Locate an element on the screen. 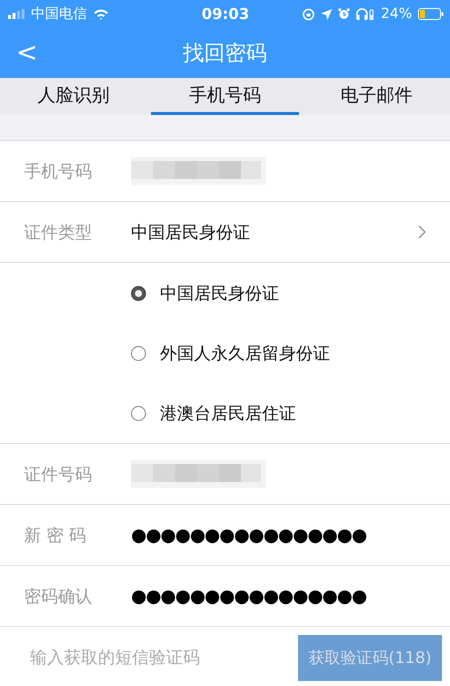  radio-option: 港澳台居民居住证 is located at coordinates (213, 413).